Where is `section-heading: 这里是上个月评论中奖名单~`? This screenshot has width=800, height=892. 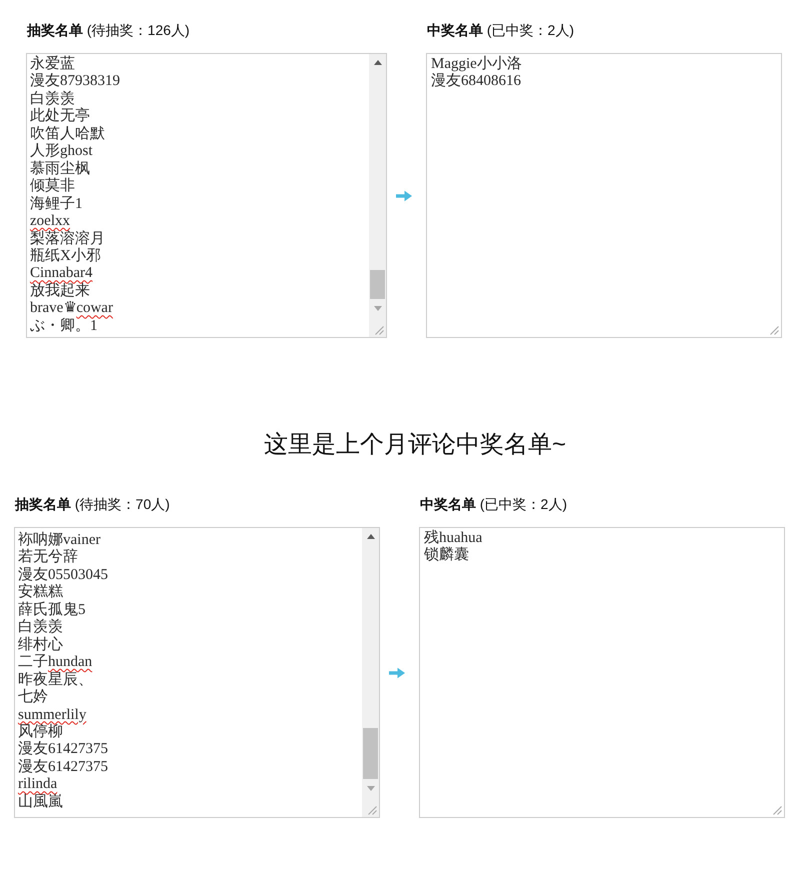 section-heading: 这里是上个月评论中奖名单~ is located at coordinates (415, 445).